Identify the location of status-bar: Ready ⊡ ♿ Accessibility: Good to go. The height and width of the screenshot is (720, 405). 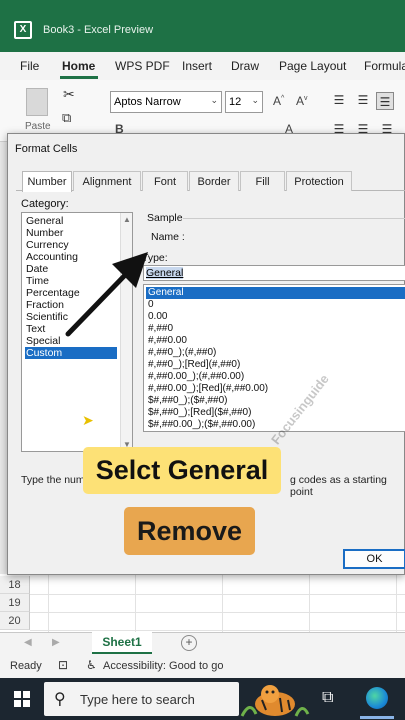
(202, 666).